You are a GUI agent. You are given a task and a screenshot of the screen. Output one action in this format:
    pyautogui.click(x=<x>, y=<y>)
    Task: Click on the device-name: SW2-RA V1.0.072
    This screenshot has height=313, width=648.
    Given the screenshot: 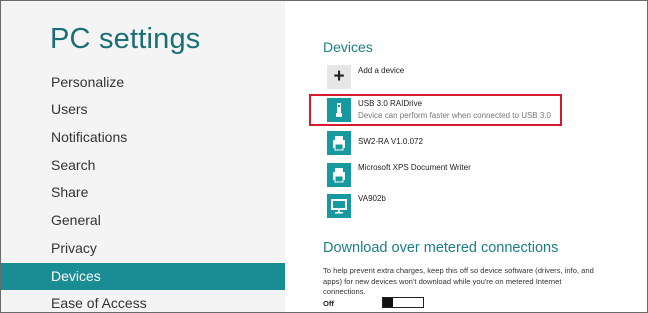 What is the action you would take?
    pyautogui.click(x=390, y=141)
    